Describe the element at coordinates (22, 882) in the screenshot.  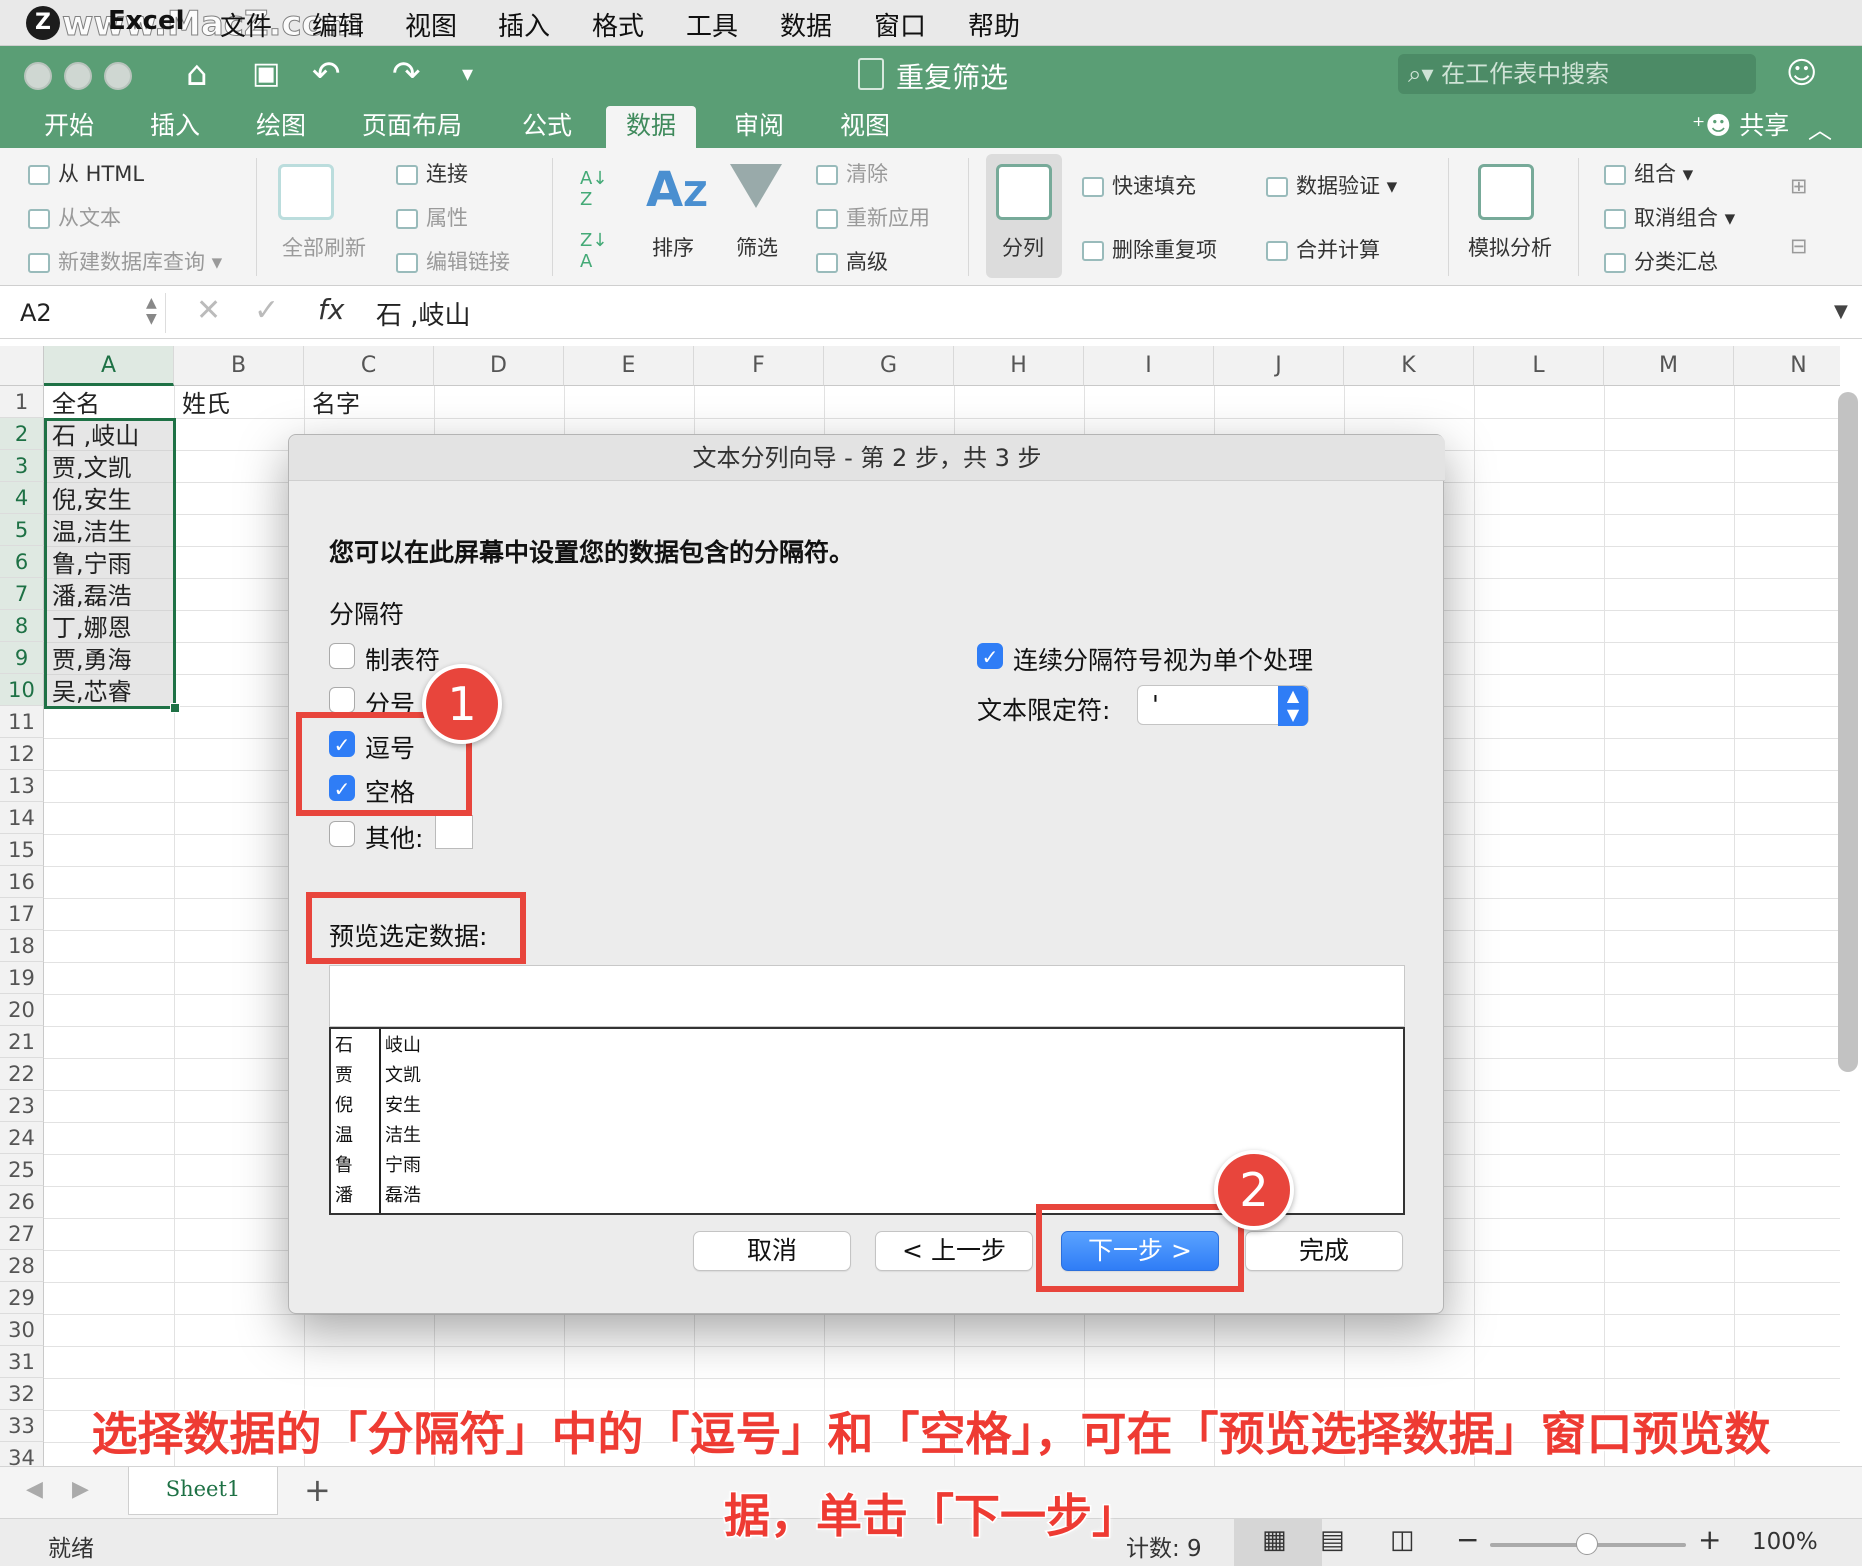
I see `row-header-16: 16` at that location.